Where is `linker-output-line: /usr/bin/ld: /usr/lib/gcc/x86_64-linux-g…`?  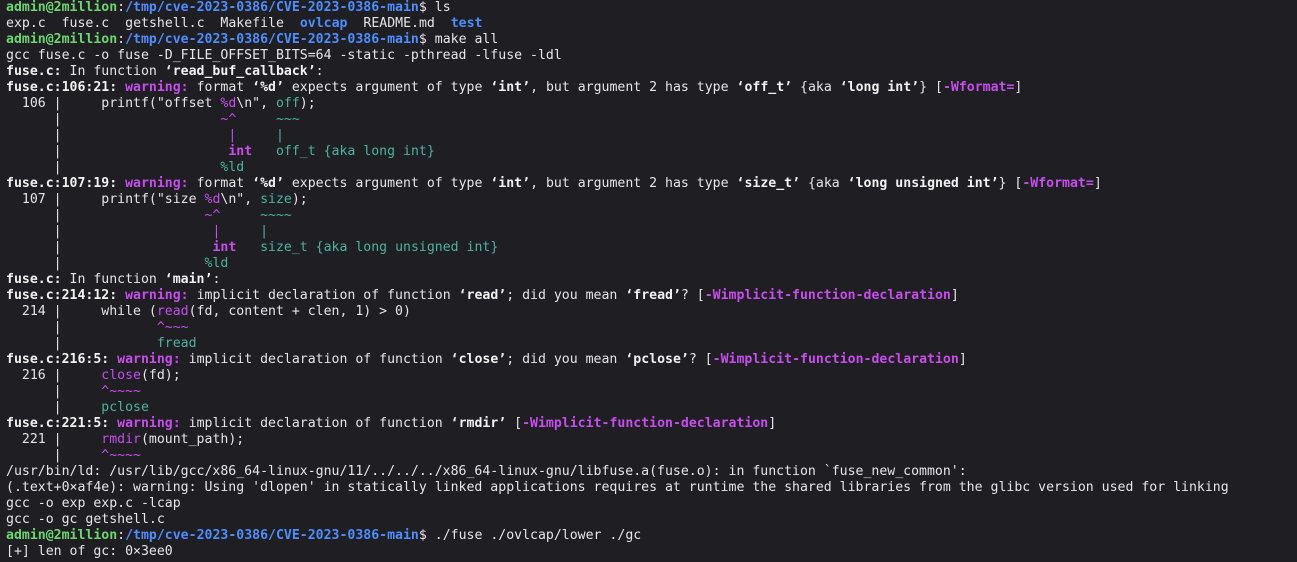
linker-output-line: /usr/bin/ld: /usr/lib/gcc/x86_64-linux-g… is located at coordinates (486, 471).